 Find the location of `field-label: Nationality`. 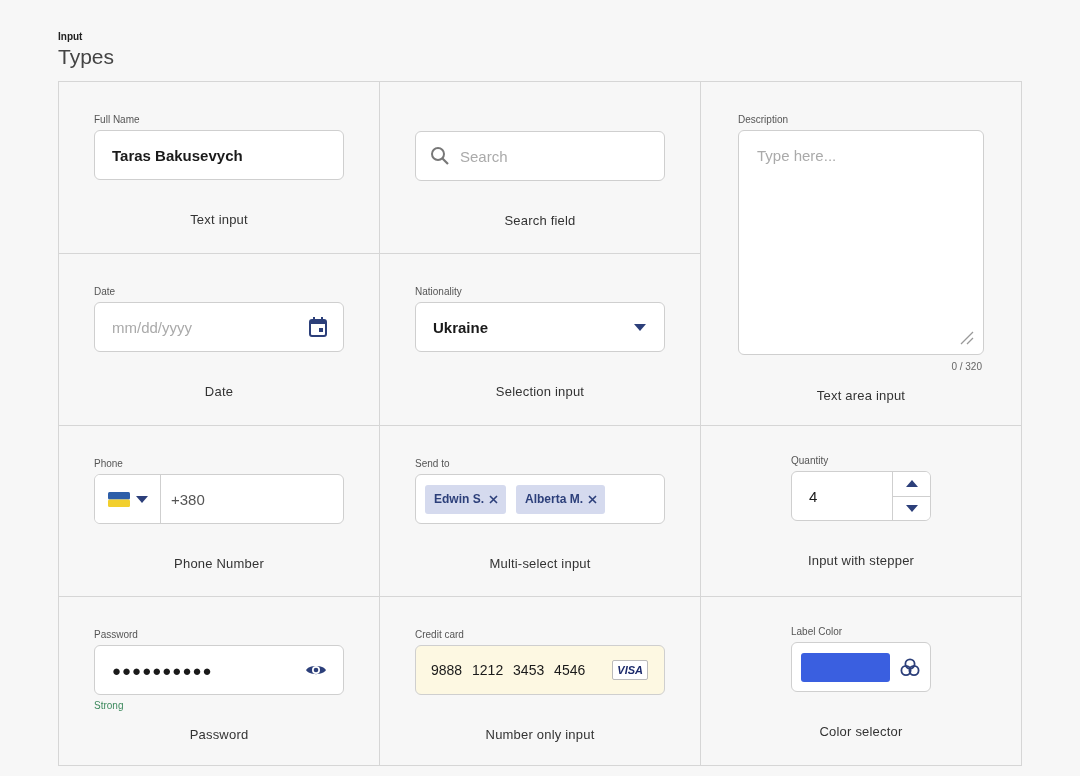

field-label: Nationality is located at coordinates (438, 291).